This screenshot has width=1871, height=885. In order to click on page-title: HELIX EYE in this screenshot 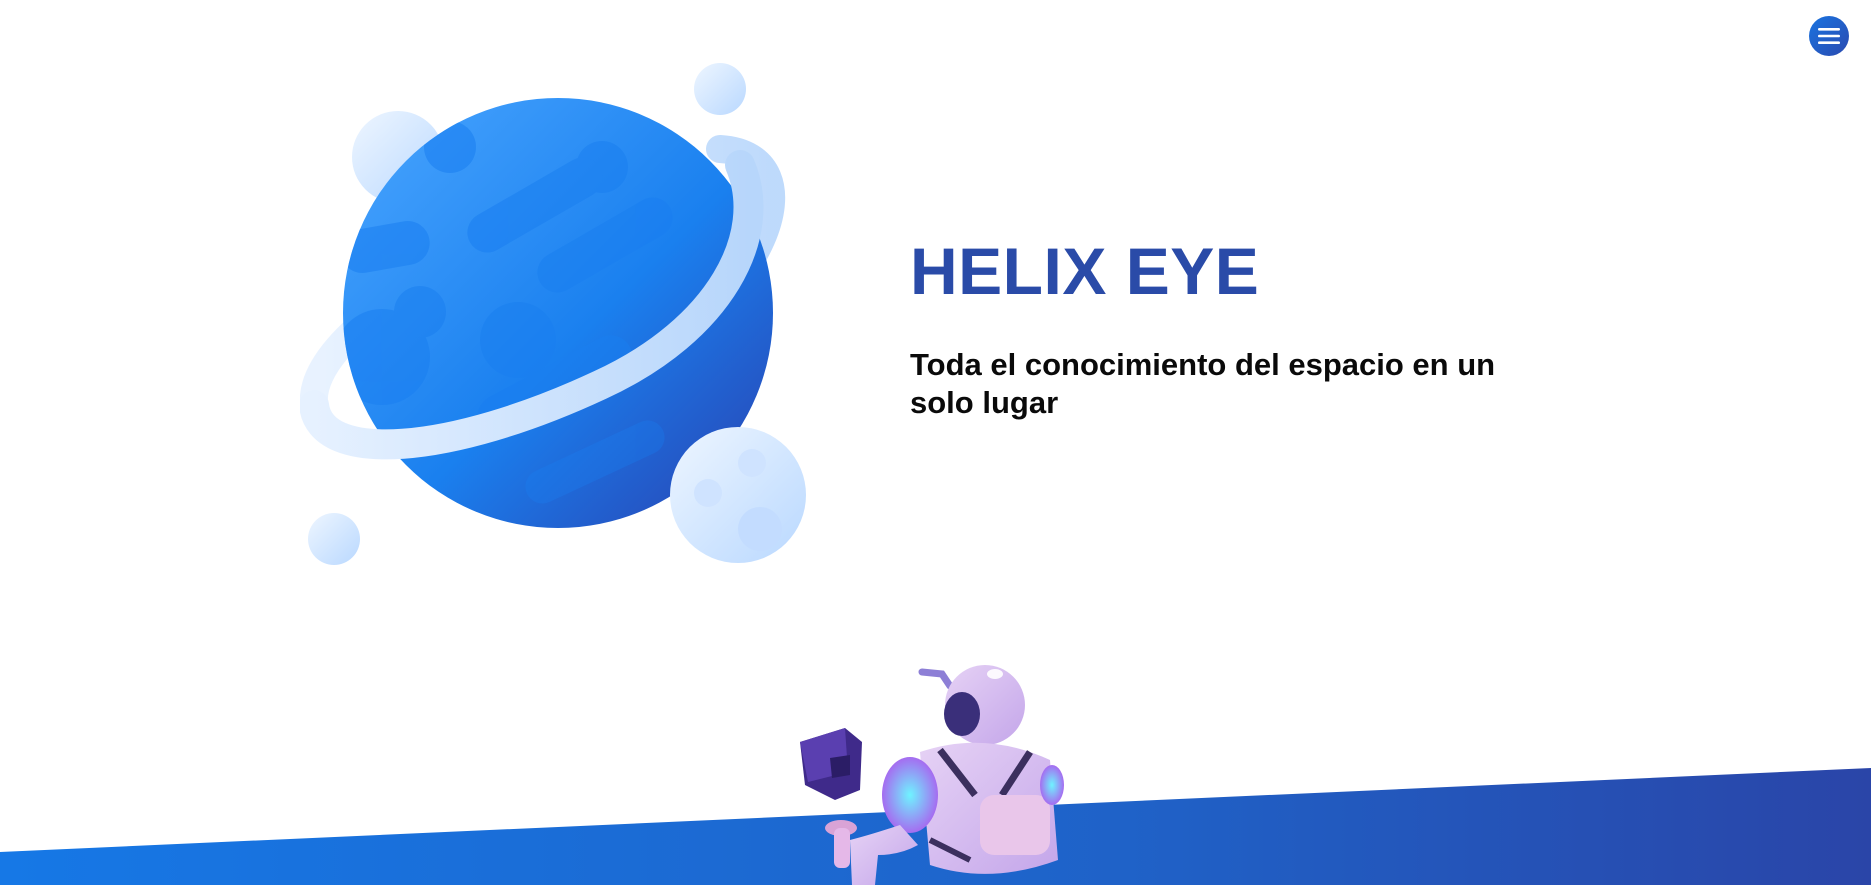, I will do `click(1085, 271)`.